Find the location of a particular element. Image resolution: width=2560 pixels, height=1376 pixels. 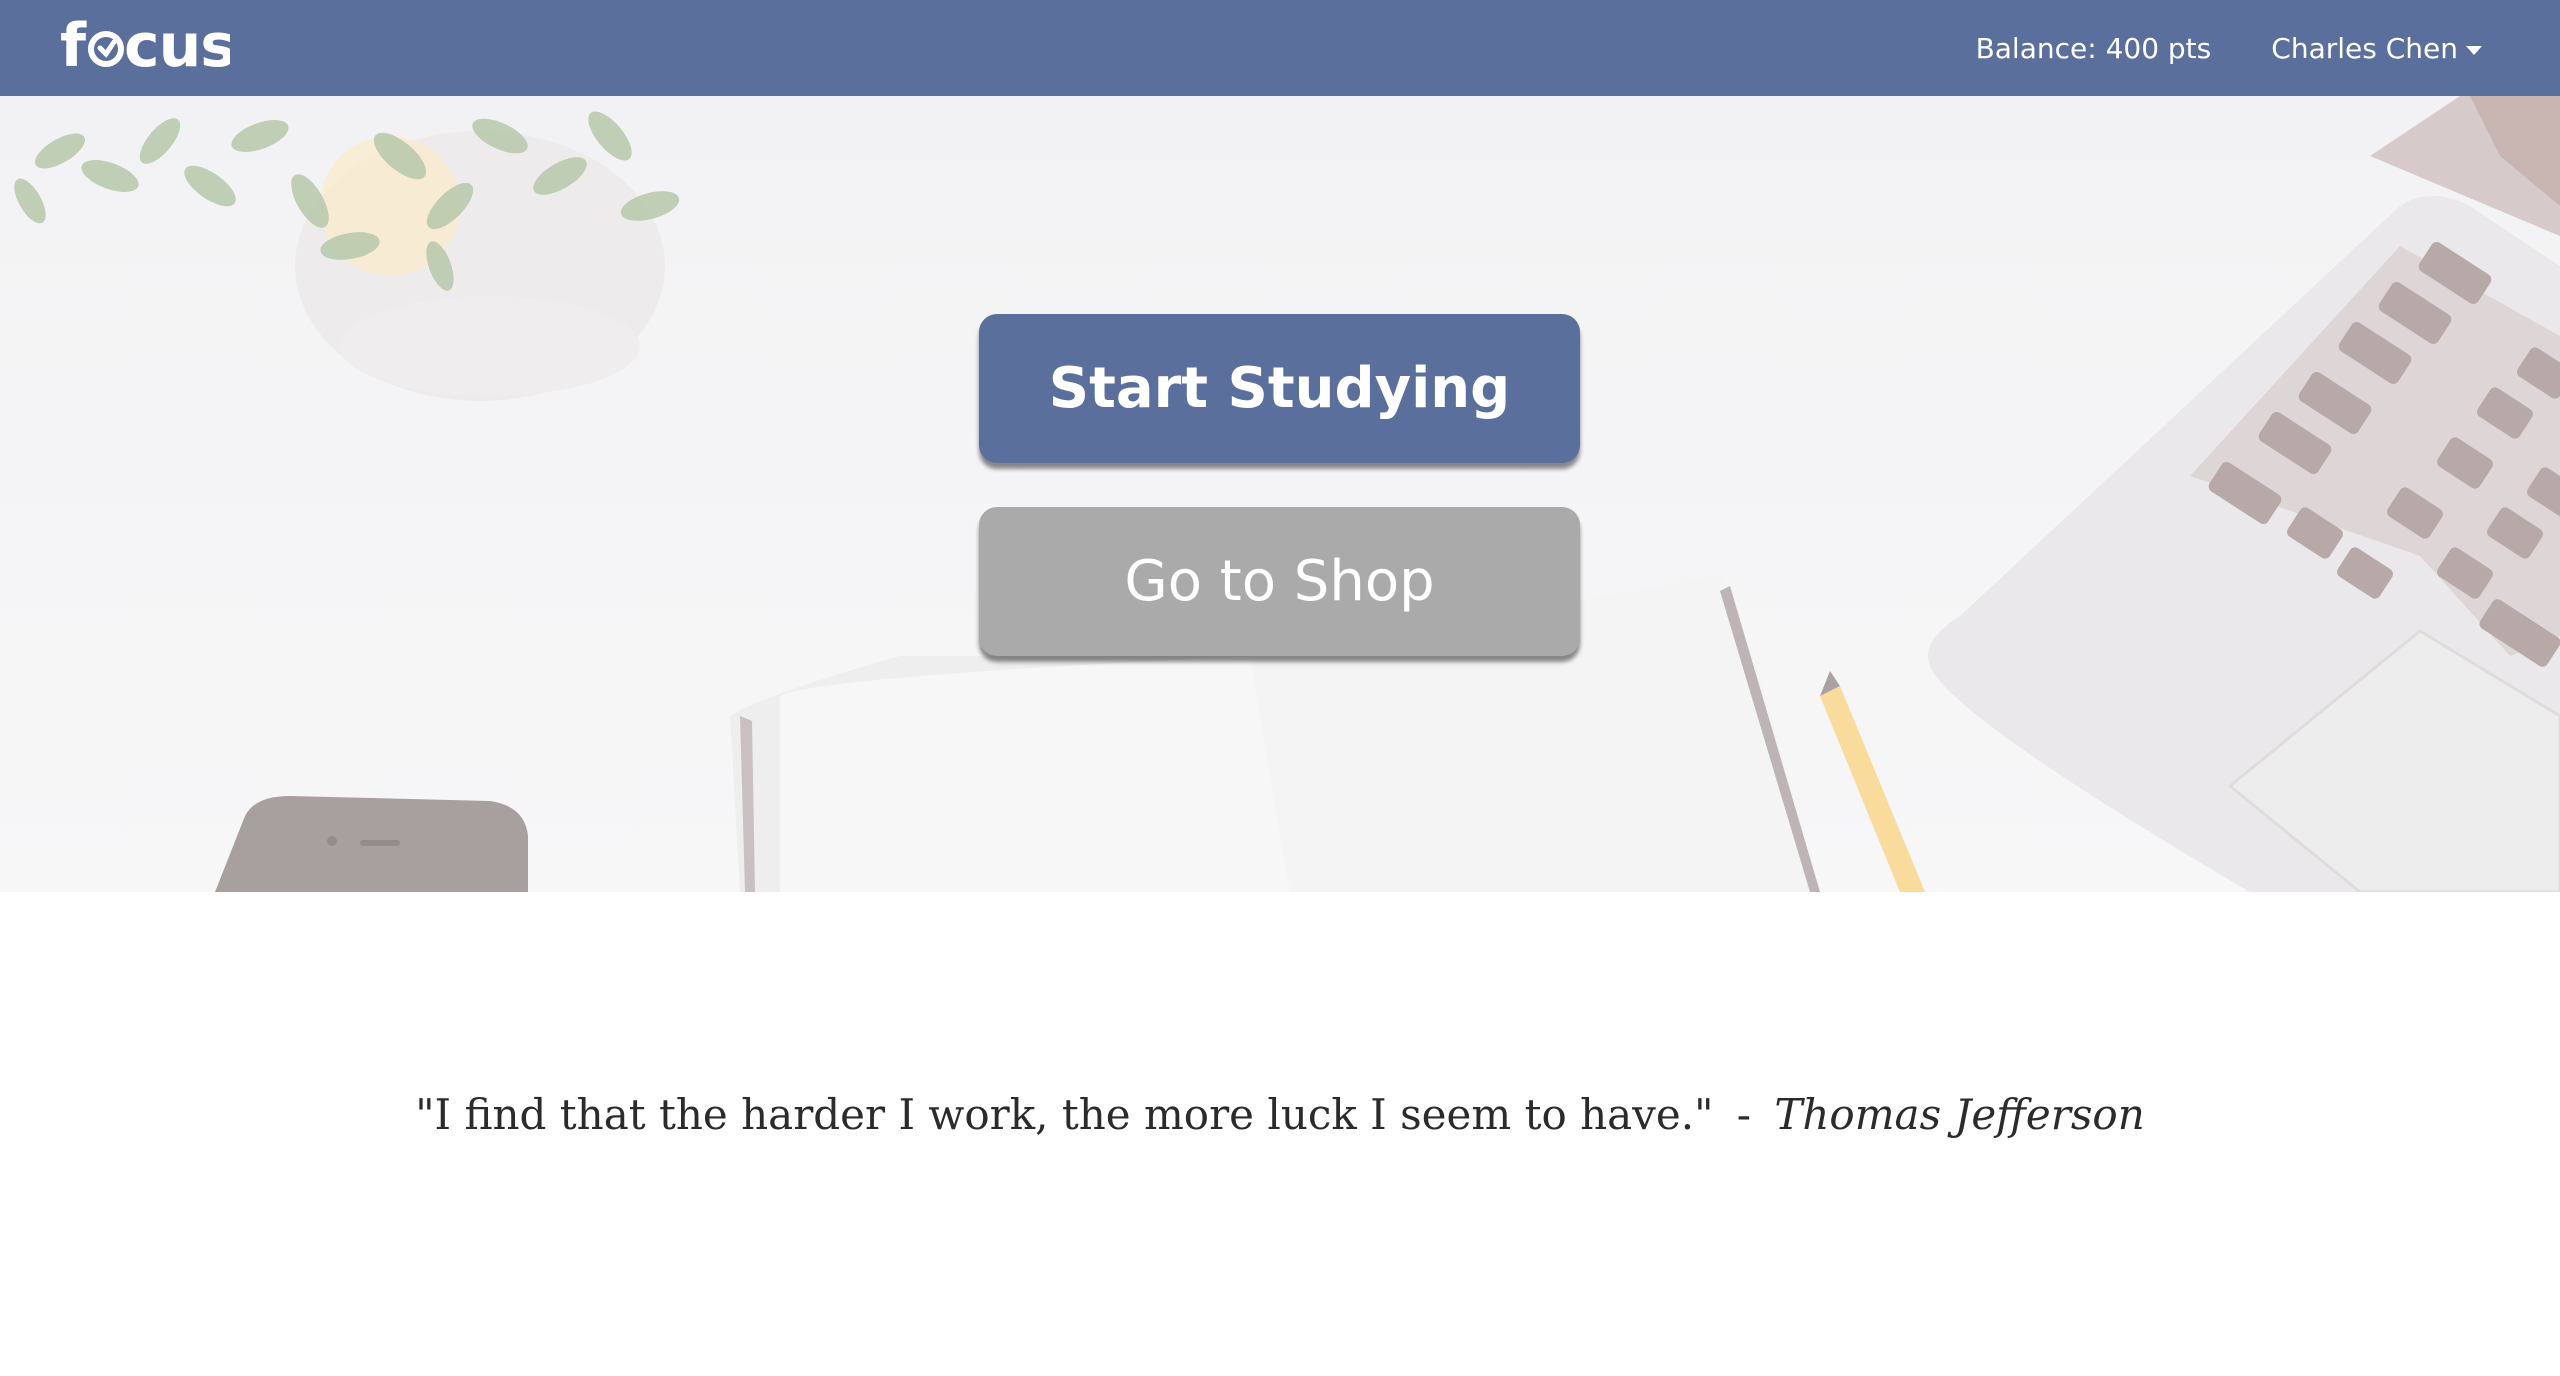

navbar-right: Balance: 400 pts Charles Chen is located at coordinates (2229, 48).